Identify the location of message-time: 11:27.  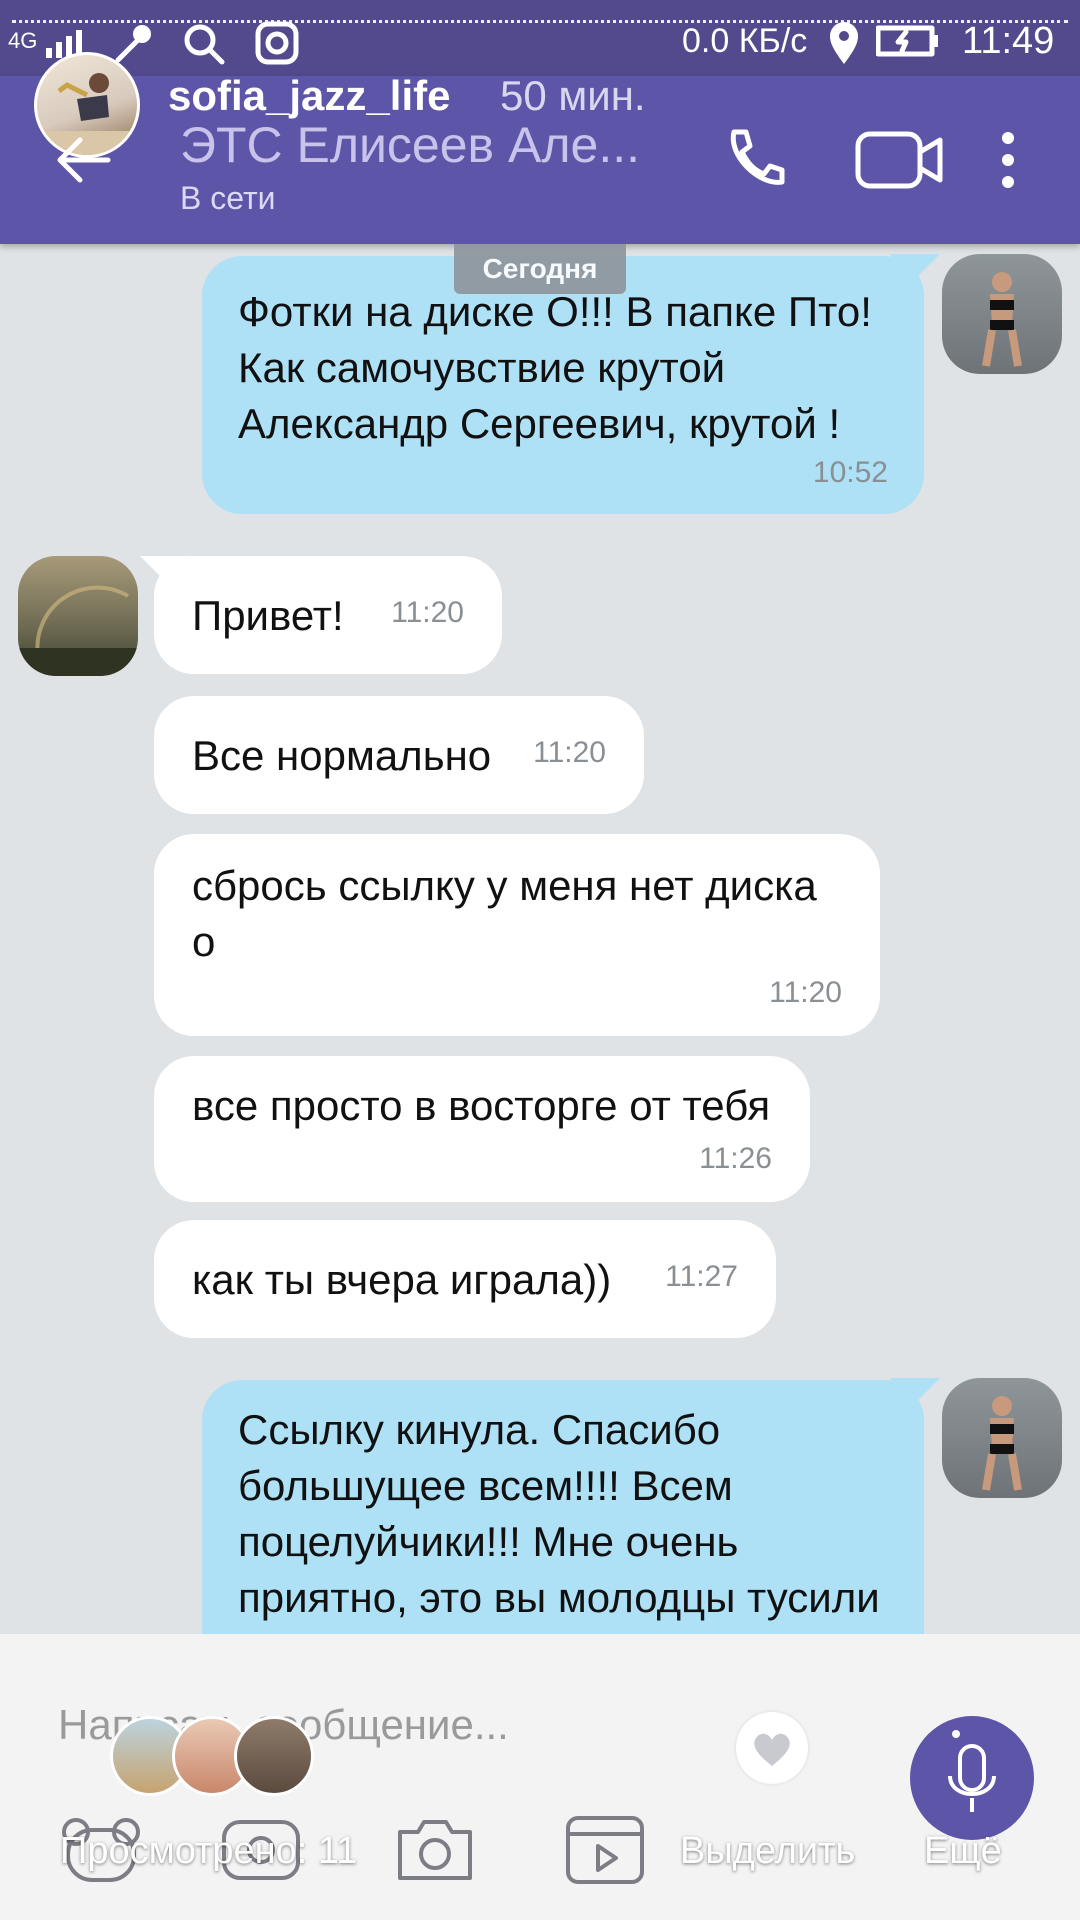
(701, 1276).